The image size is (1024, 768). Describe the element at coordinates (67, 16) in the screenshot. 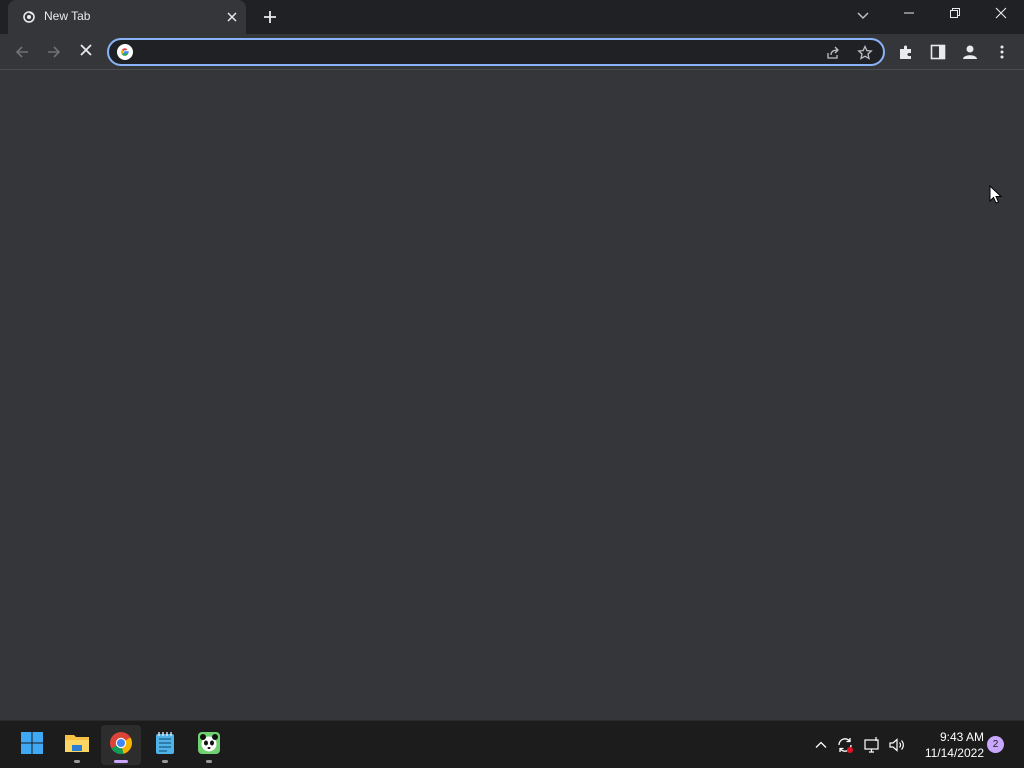

I see `tab-title: New Tab` at that location.